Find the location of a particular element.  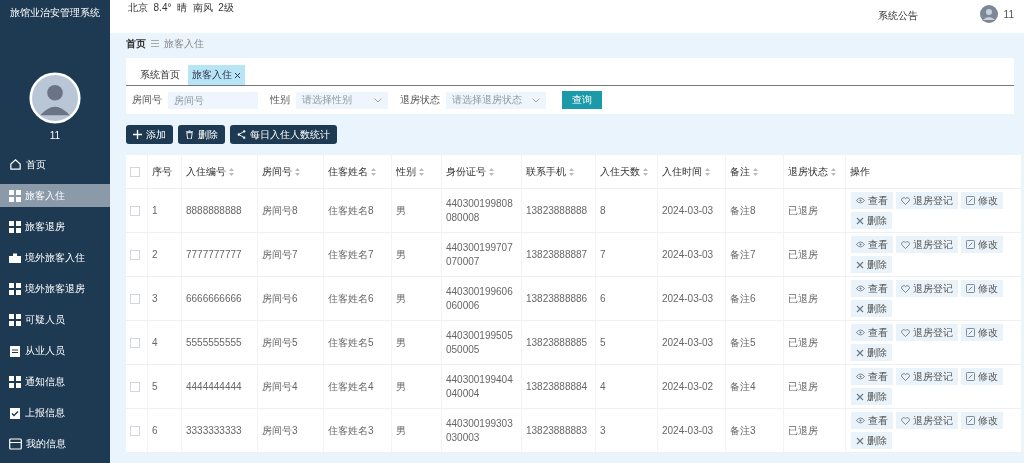

column-header: 退房状态 is located at coordinates (812, 171).